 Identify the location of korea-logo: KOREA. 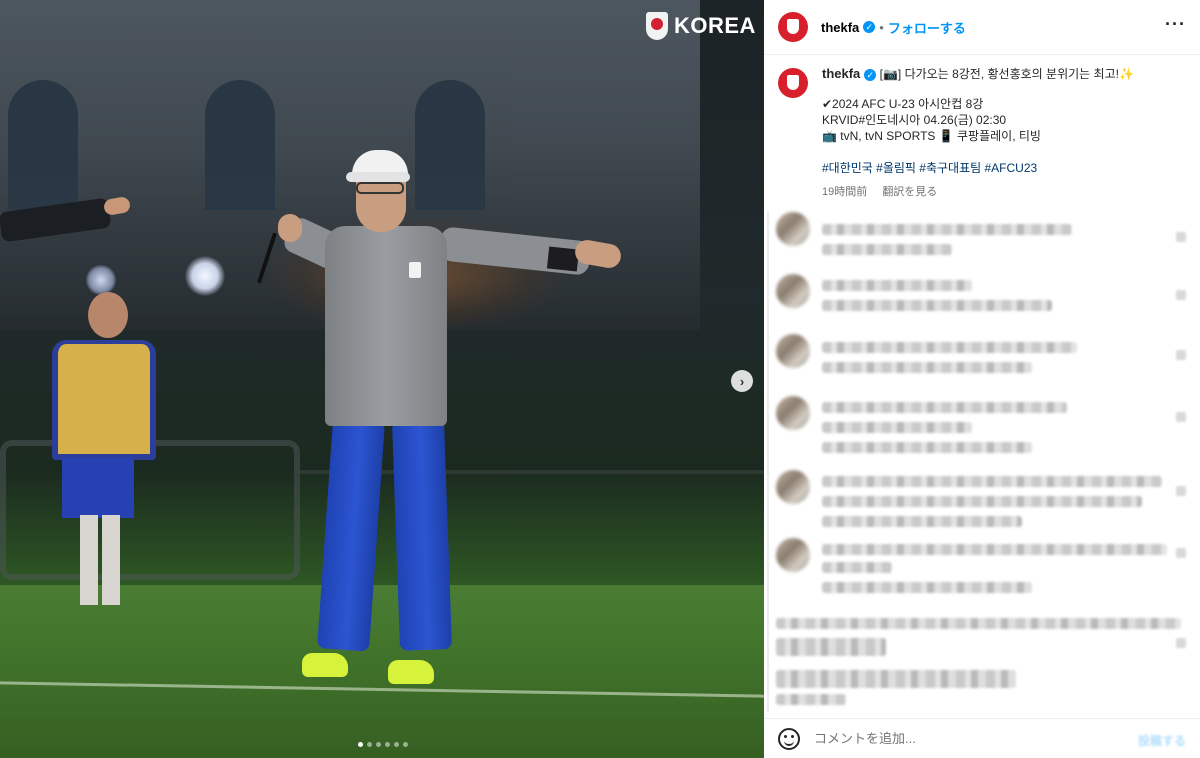
(701, 26).